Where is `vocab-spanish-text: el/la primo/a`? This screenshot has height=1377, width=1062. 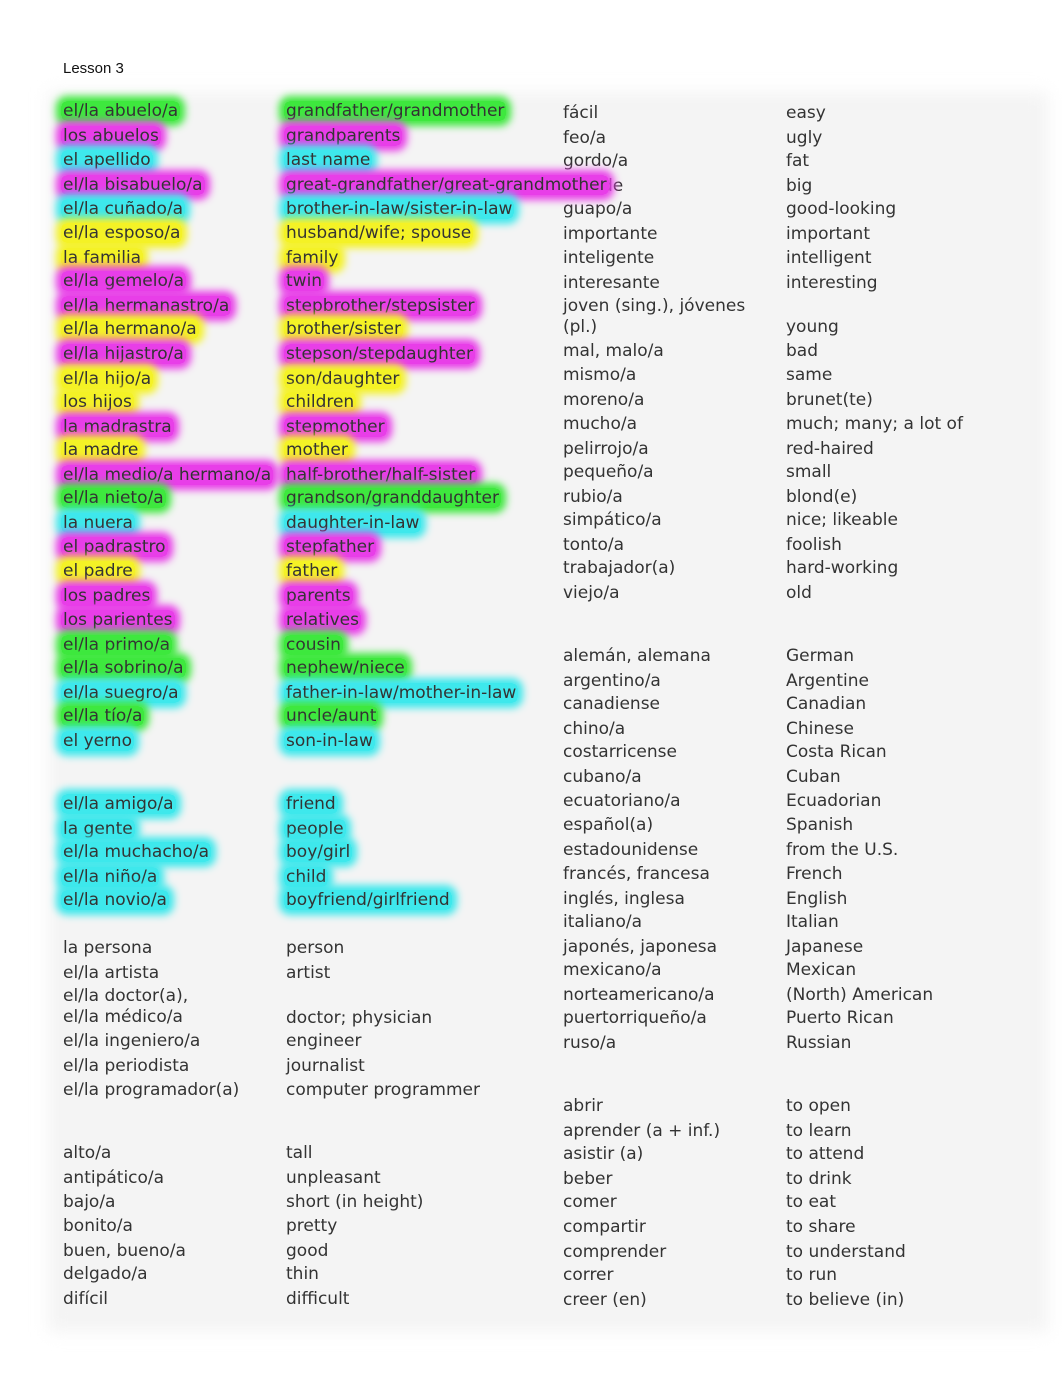 vocab-spanish-text: el/la primo/a is located at coordinates (117, 645).